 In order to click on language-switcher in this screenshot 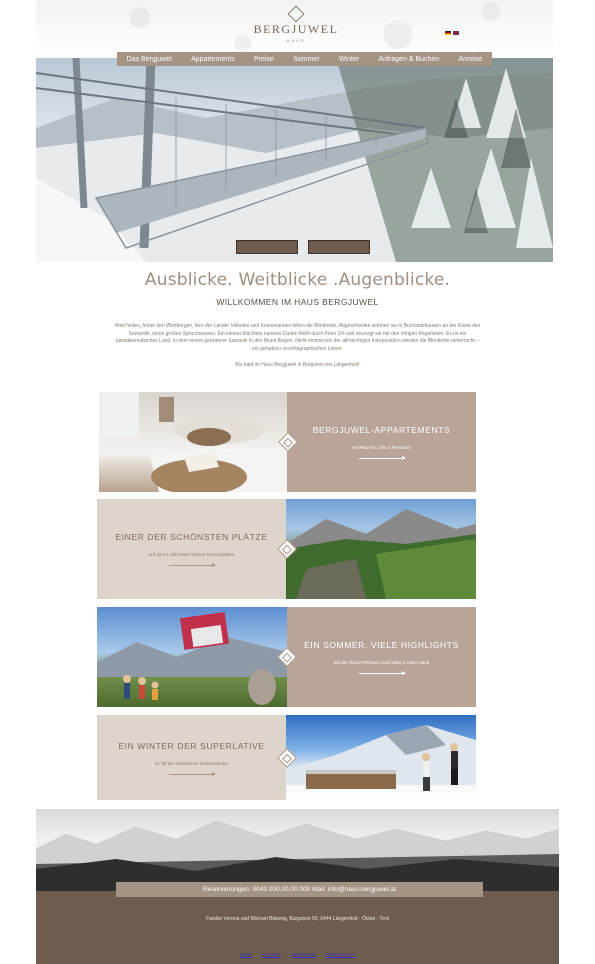, I will do `click(452, 33)`.